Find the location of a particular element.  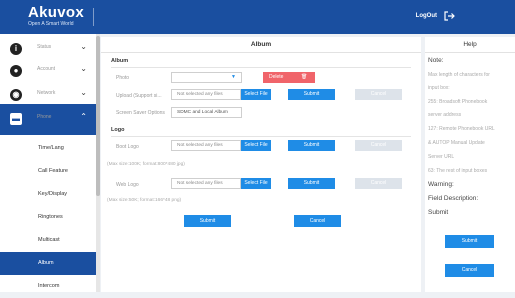

dropdown-arrow-icon: ▼ is located at coordinates (233, 77).